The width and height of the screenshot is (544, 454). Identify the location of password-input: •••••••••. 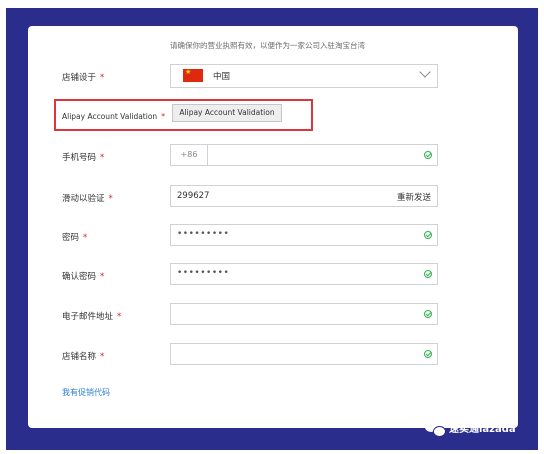
(304, 235).